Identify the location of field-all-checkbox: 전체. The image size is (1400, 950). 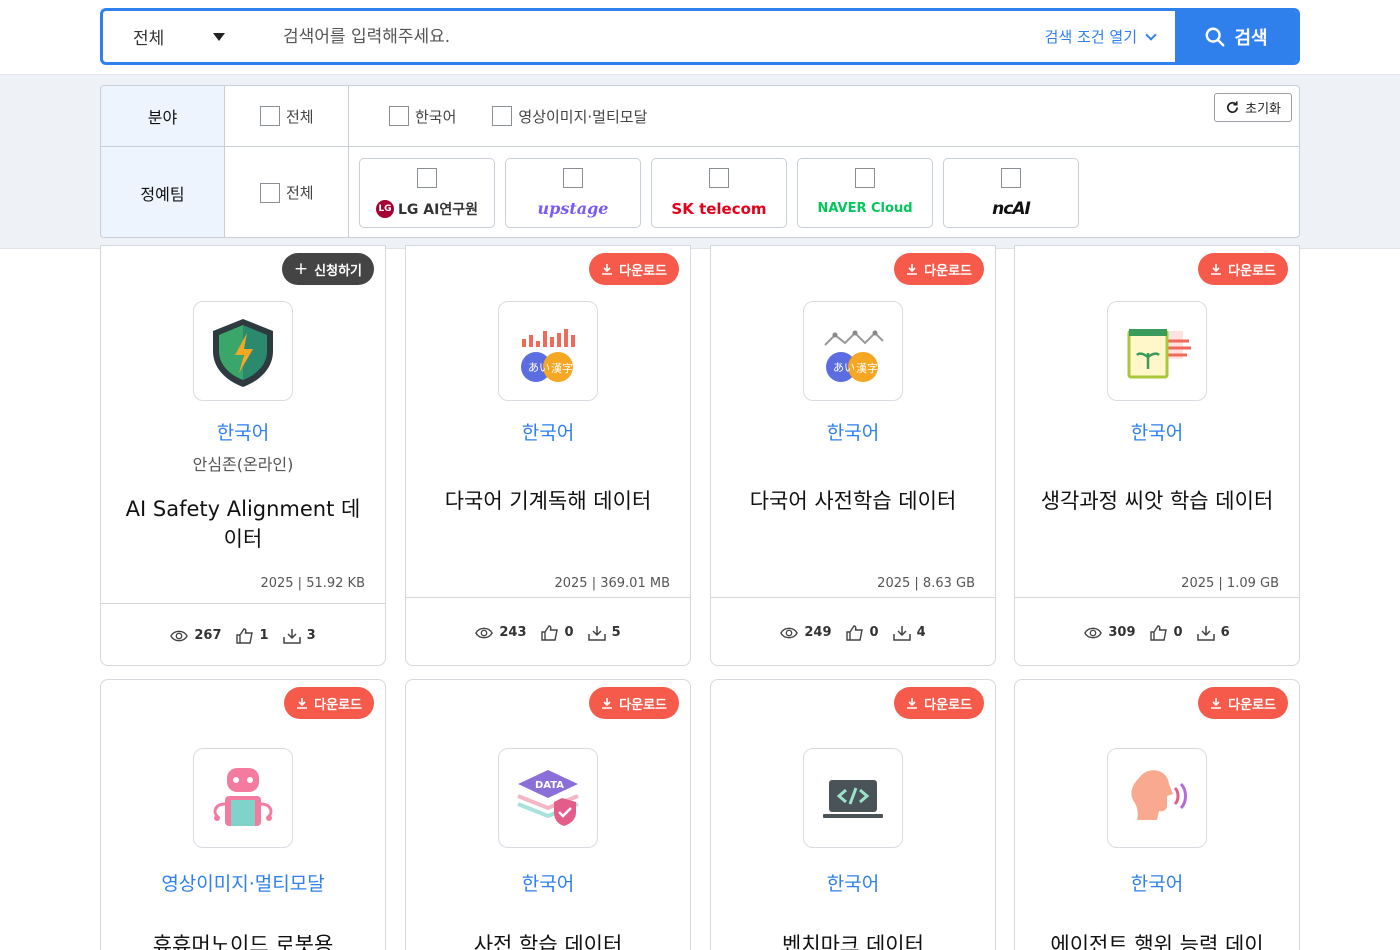
(287, 116).